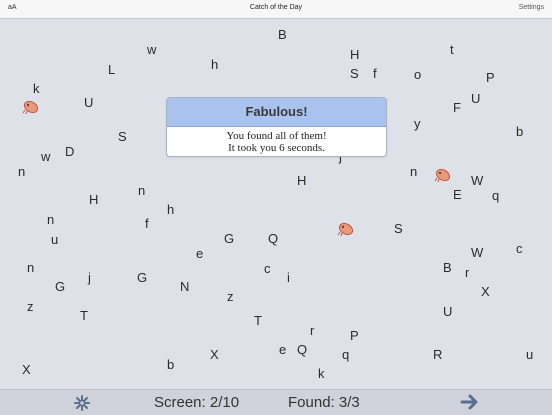 The image size is (552, 415). I want to click on gear-icon, so click(82, 403).